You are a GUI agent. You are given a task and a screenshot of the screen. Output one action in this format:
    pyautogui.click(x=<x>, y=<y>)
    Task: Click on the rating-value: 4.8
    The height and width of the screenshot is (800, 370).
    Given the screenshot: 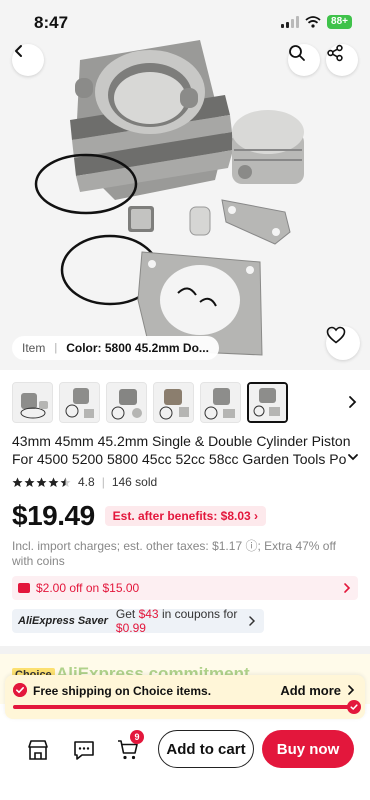 What is the action you would take?
    pyautogui.click(x=86, y=482)
    